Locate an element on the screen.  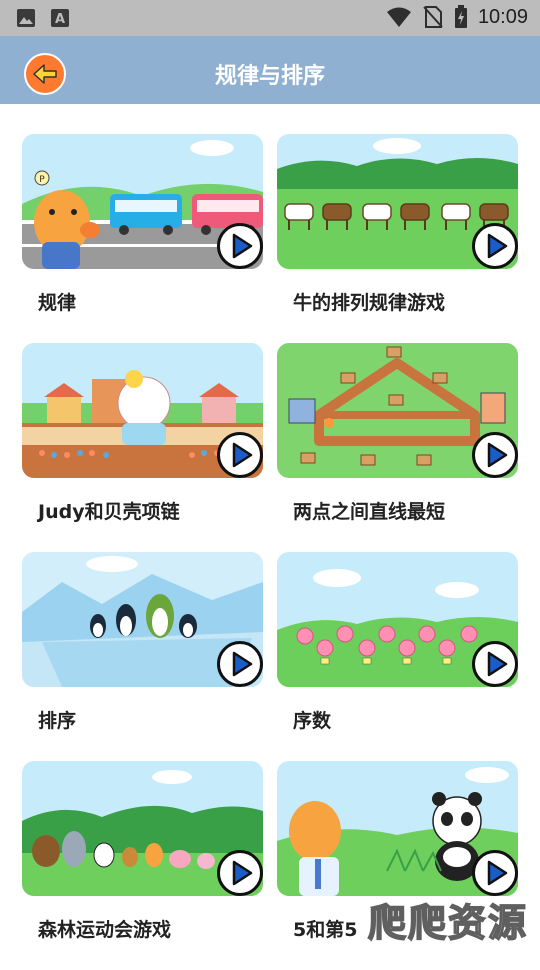
page-title: 规律与排序 is located at coordinates (269, 76).